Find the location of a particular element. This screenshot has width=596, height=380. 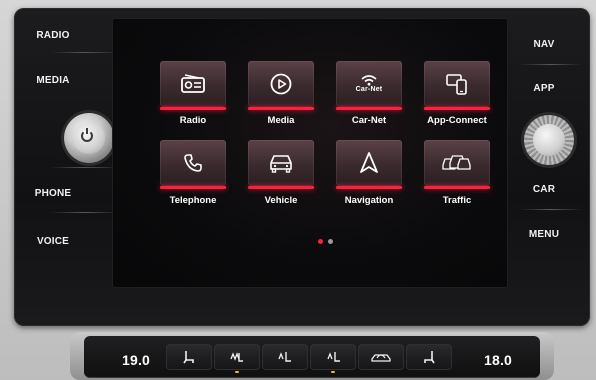

seat-heat-right-button is located at coordinates (333, 358).